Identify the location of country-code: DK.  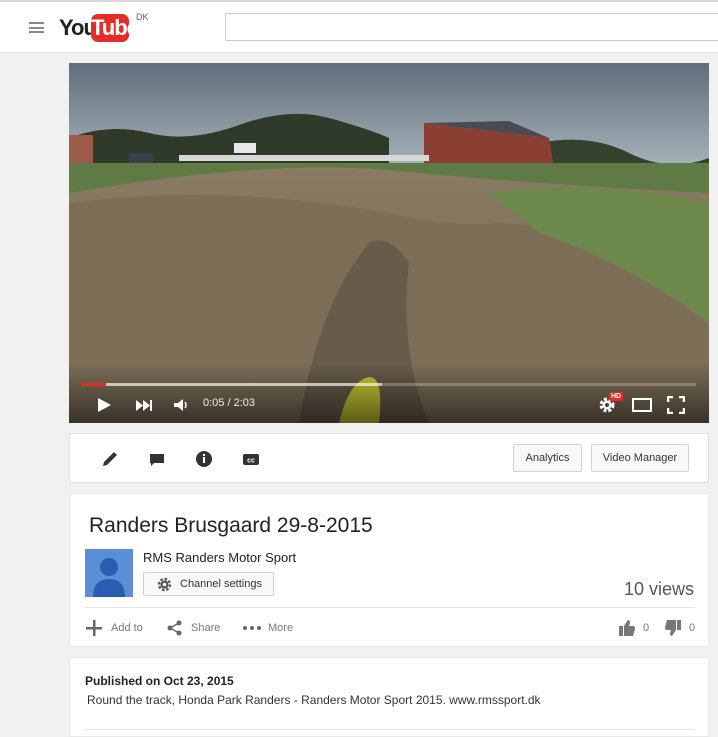
(142, 17).